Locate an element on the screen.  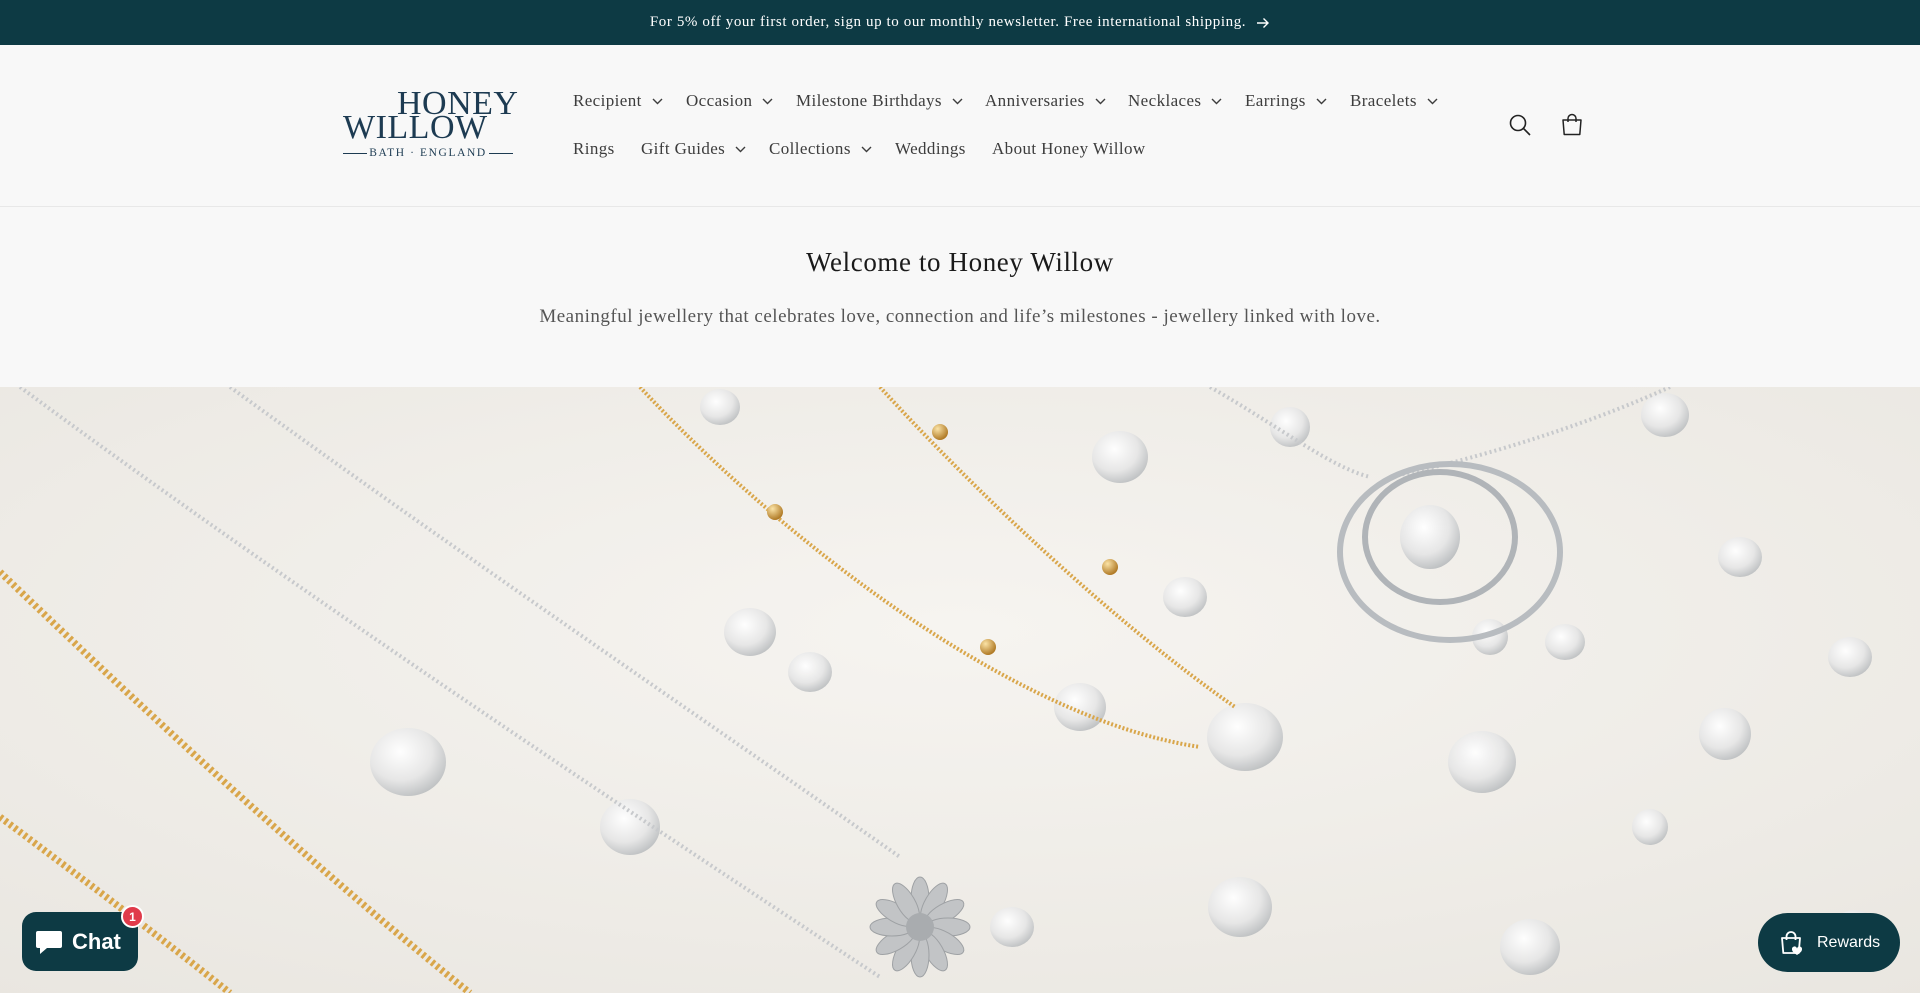
shopping-bag-heart-icon is located at coordinates (1791, 943).